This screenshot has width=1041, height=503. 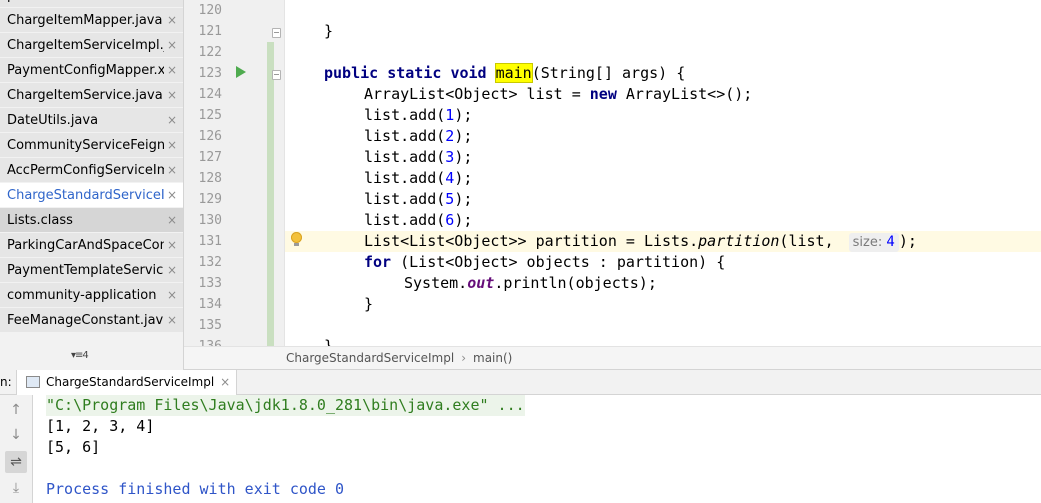 I want to click on file-tab: DateUtils.java ×, so click(x=91, y=120).